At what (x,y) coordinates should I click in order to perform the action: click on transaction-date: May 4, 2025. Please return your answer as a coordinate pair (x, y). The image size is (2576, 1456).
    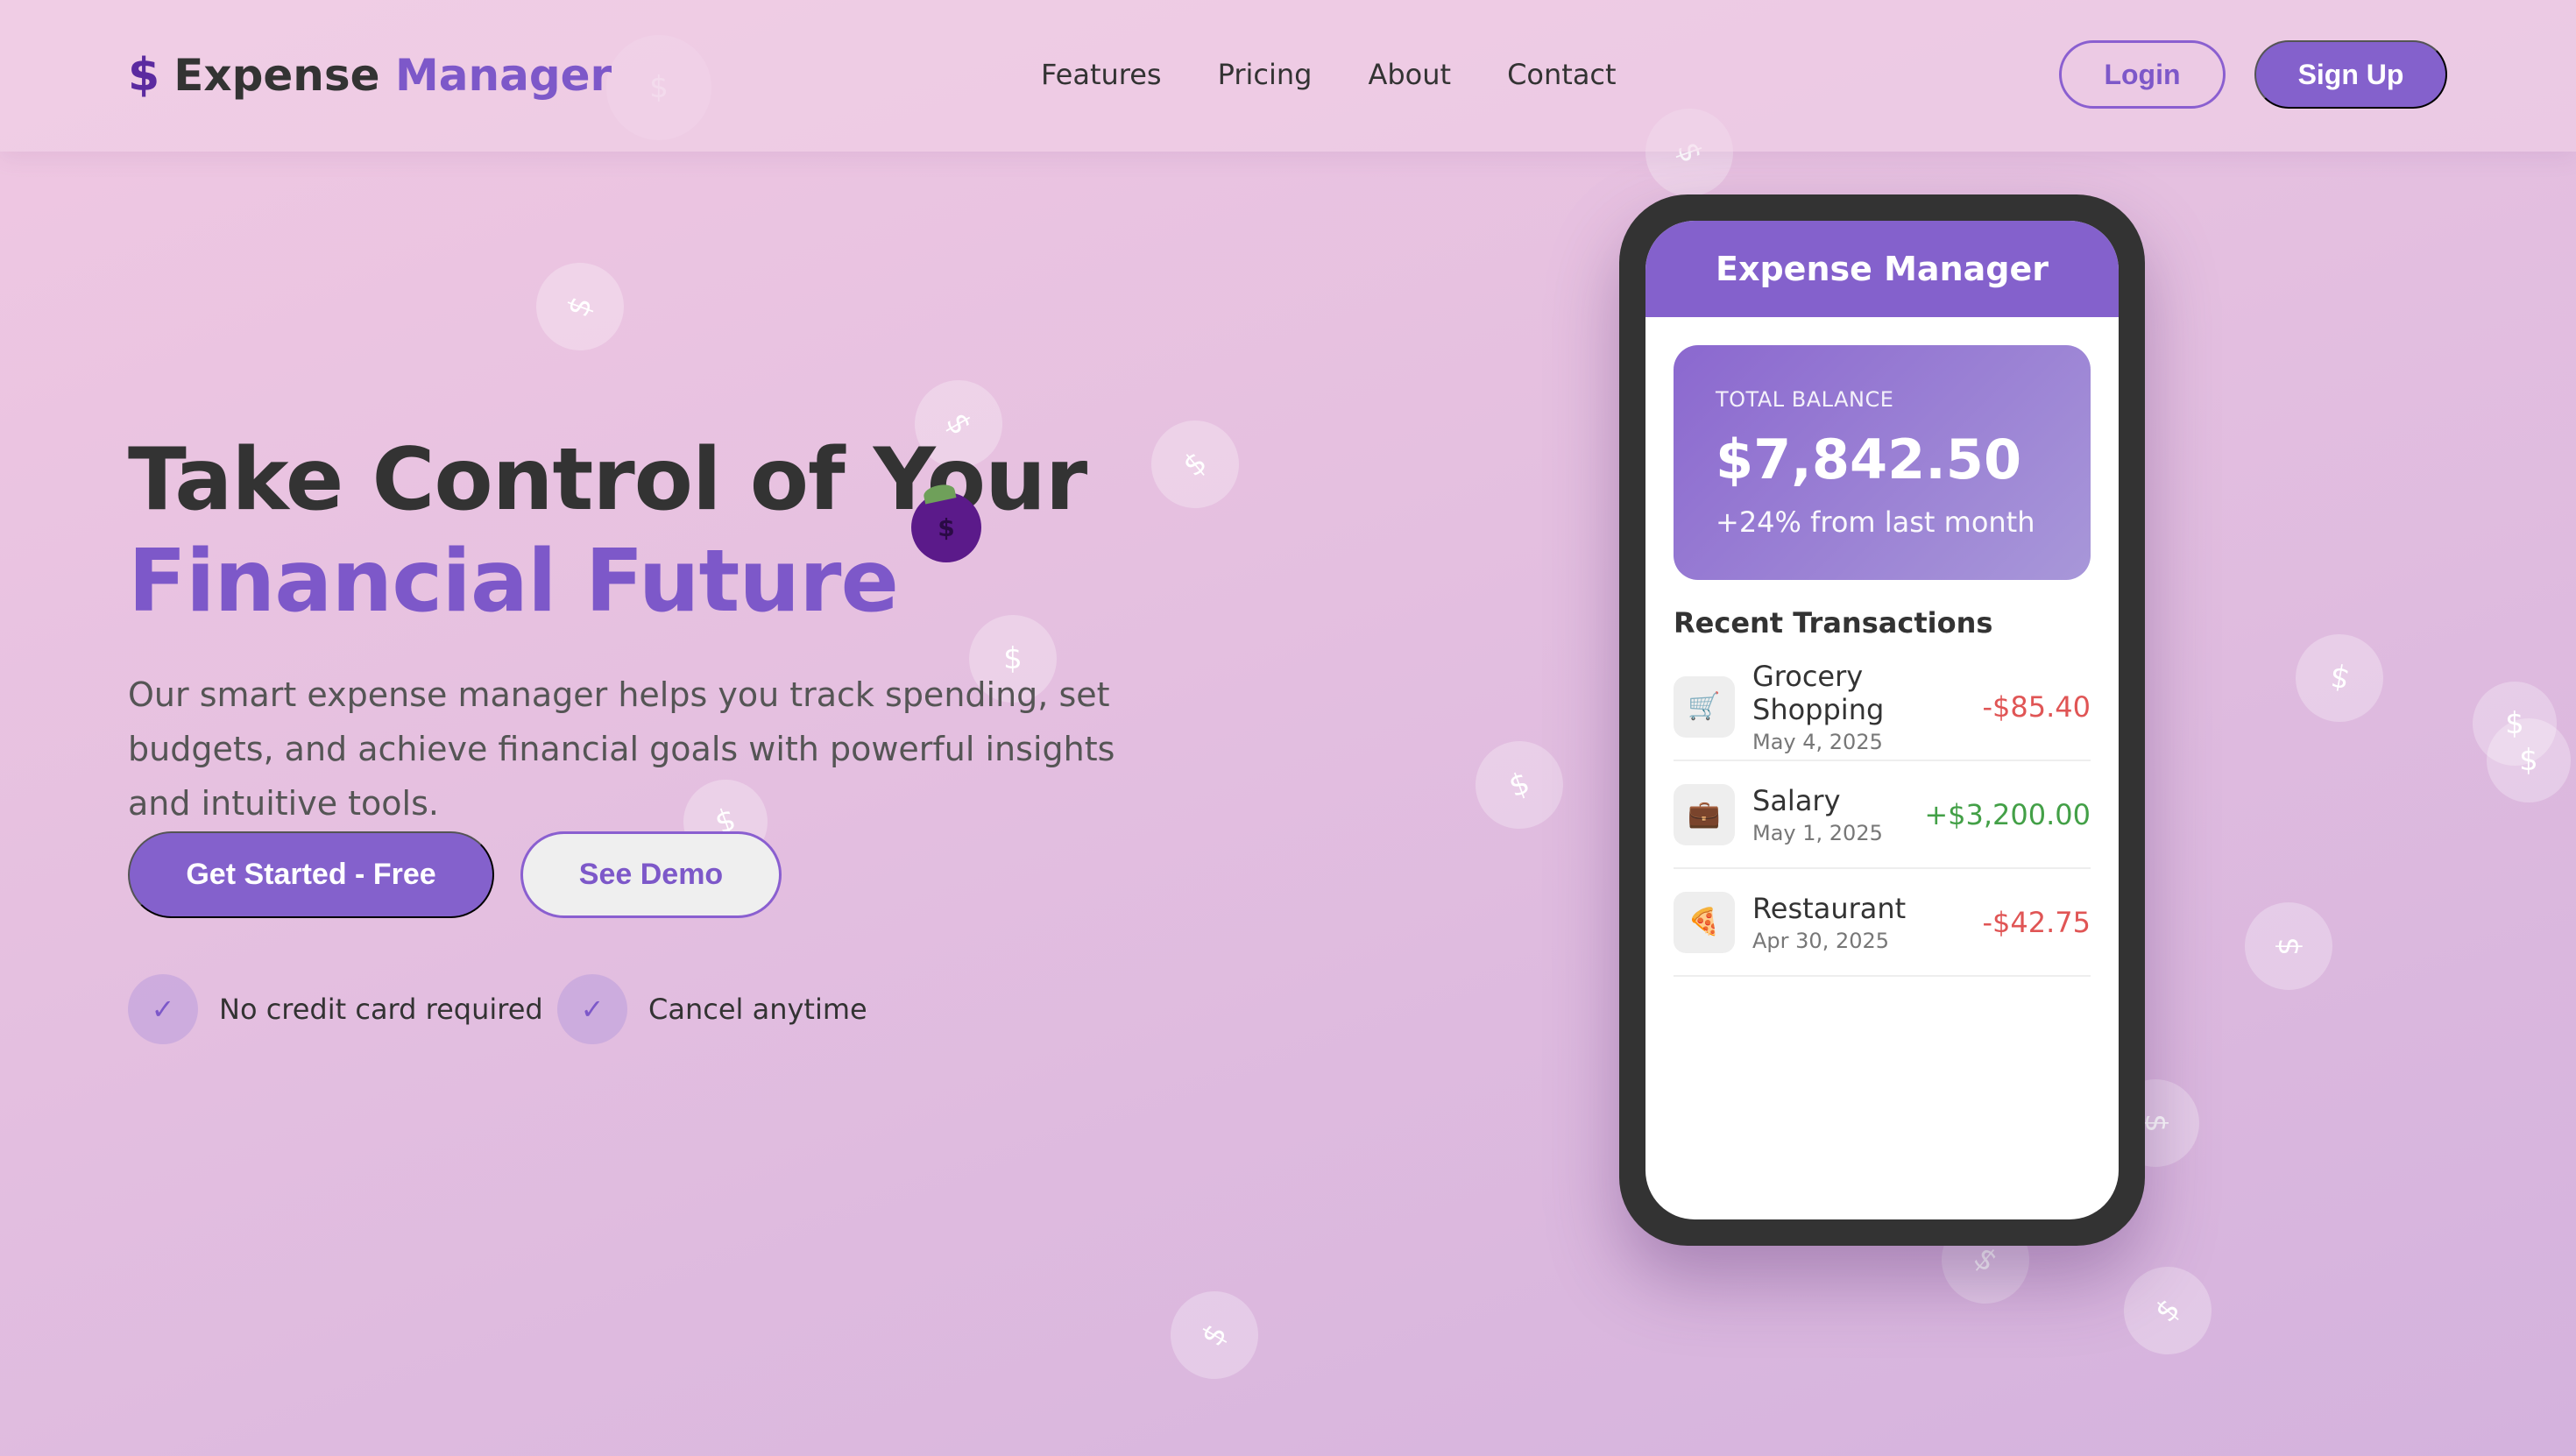
    Looking at the image, I should click on (1817, 741).